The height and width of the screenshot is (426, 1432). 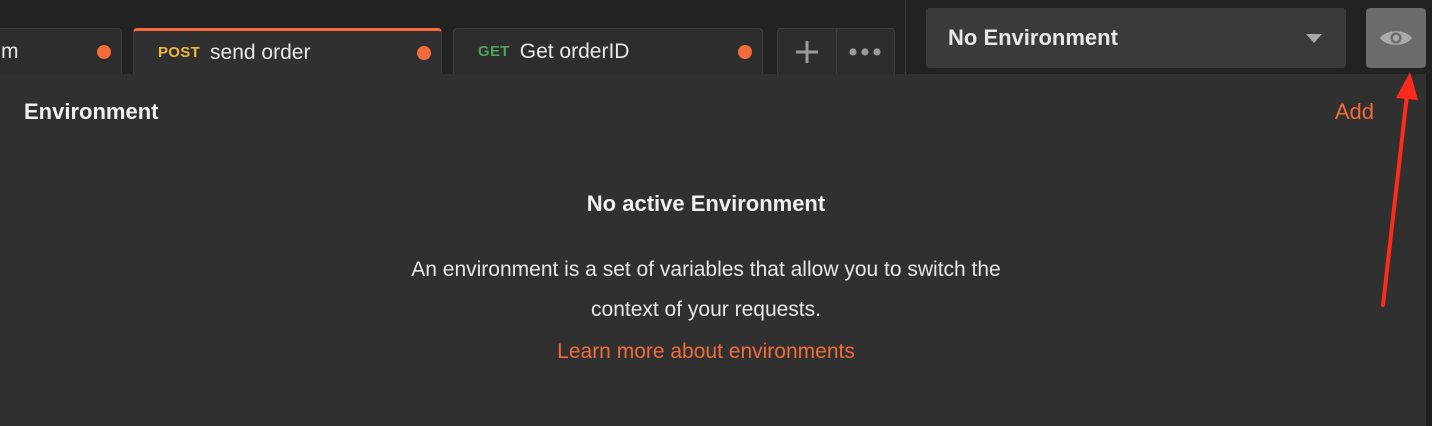 I want to click on method-badge: POST, so click(x=179, y=52).